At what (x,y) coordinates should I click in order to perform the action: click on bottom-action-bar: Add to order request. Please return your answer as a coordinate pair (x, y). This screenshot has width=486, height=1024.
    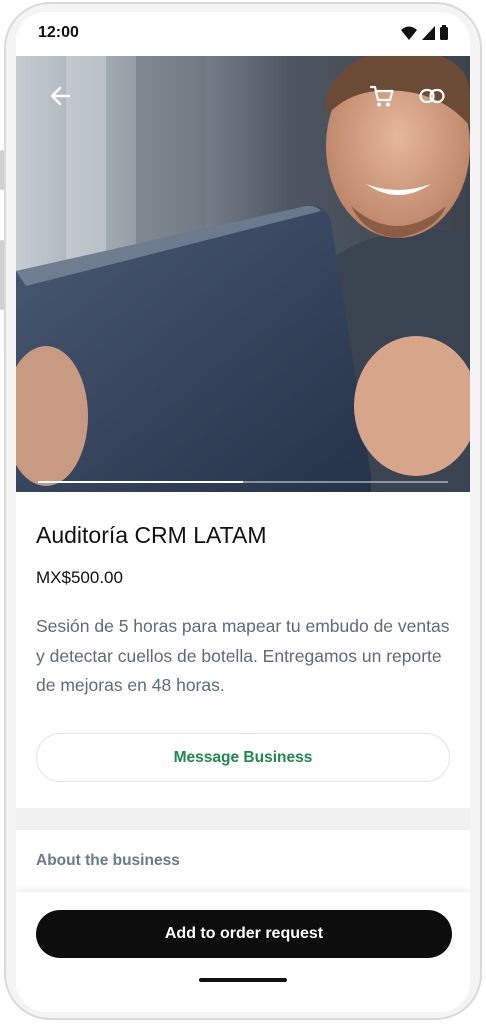
    Looking at the image, I should click on (243, 952).